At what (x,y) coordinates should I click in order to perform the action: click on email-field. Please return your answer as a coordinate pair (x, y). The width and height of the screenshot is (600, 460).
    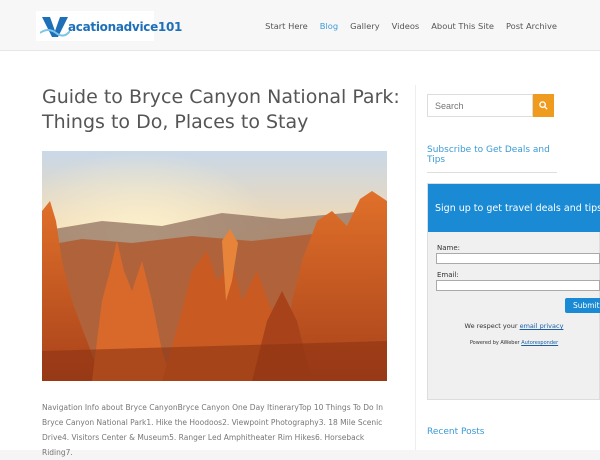
    Looking at the image, I should click on (518, 285).